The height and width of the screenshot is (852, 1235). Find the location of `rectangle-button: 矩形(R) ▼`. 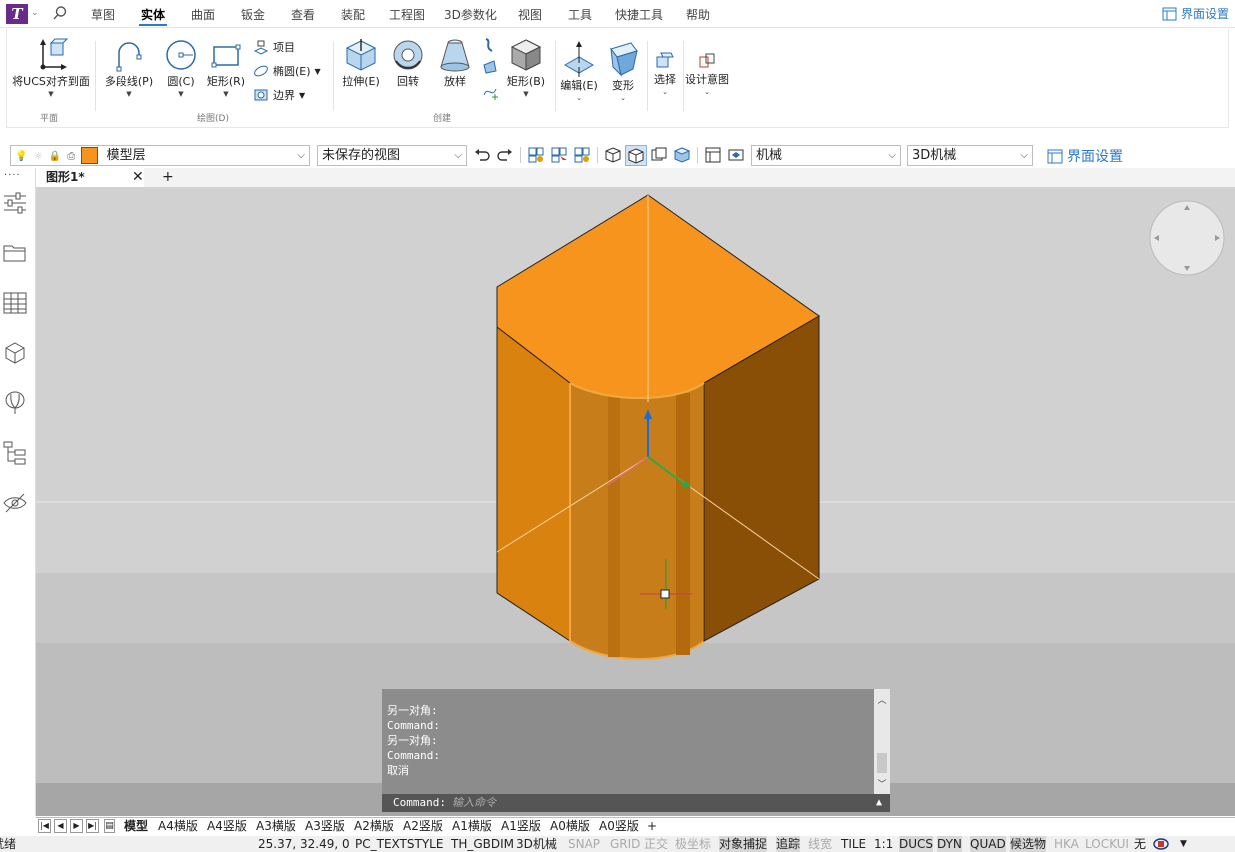

rectangle-button: 矩形(R) ▼ is located at coordinates (226, 67).